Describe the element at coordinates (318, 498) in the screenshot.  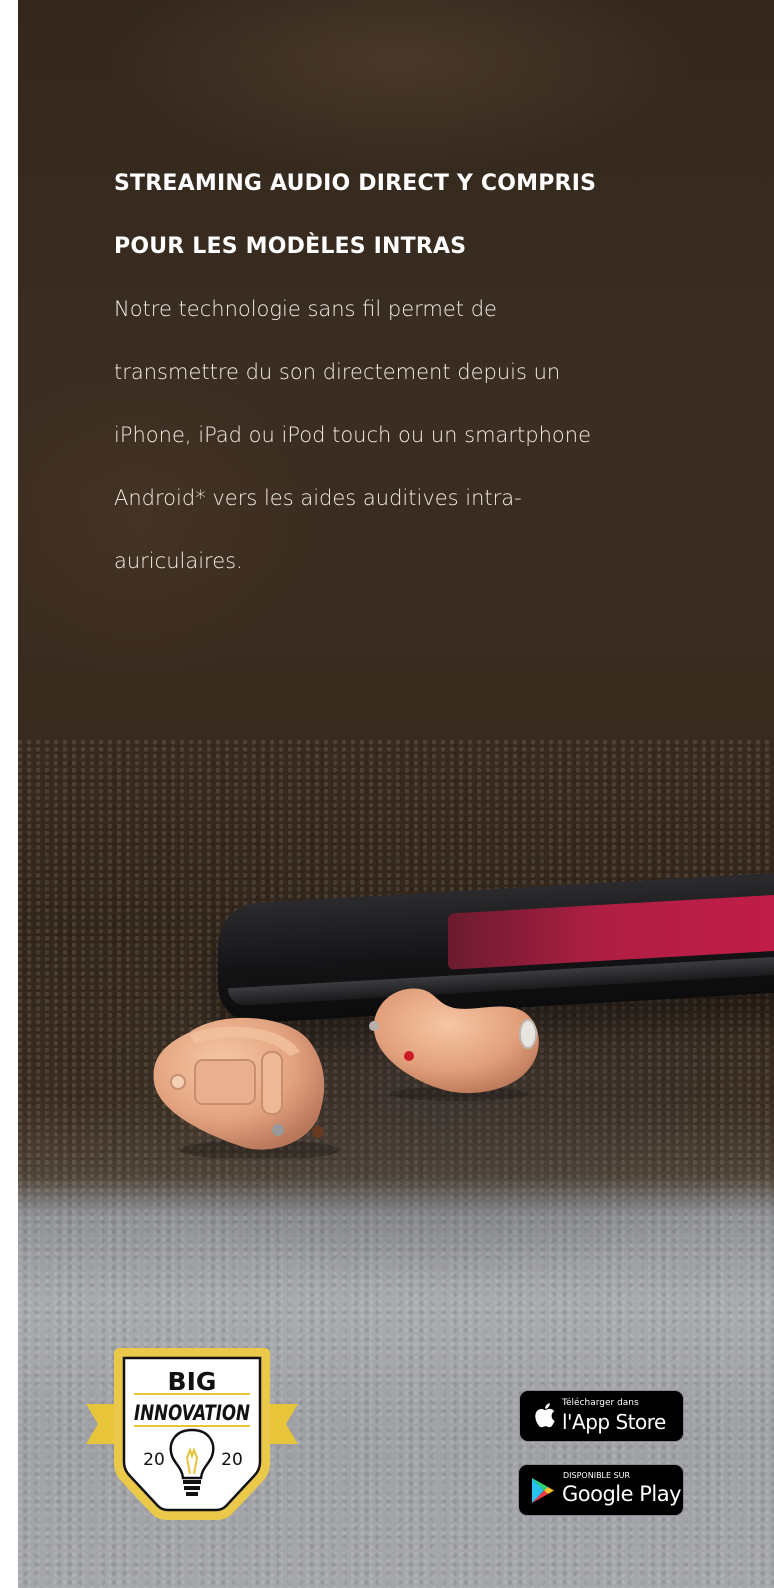
I see `feature-description-line: Android* vers les aides auditives intra-` at that location.